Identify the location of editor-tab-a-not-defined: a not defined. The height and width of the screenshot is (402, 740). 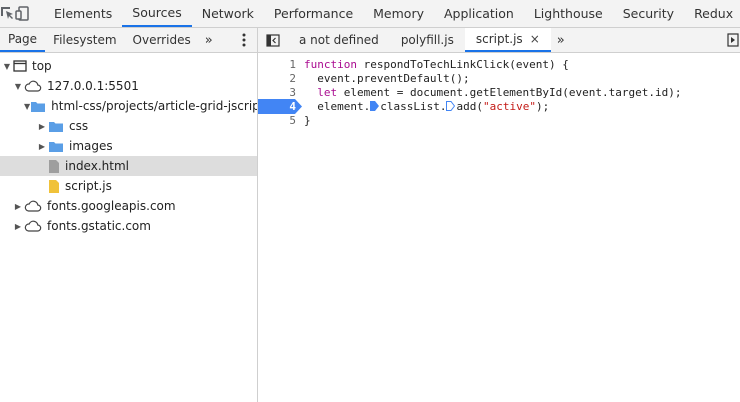
(339, 40).